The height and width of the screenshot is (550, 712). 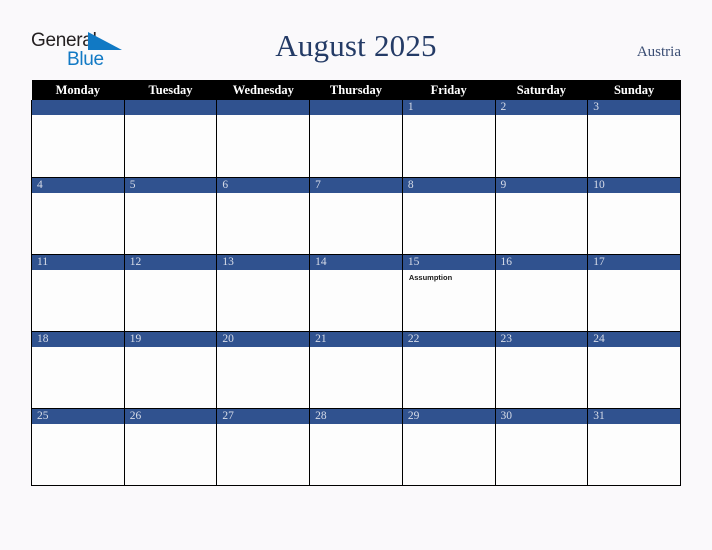 I want to click on calendar-day-cell: 24, so click(x=634, y=370).